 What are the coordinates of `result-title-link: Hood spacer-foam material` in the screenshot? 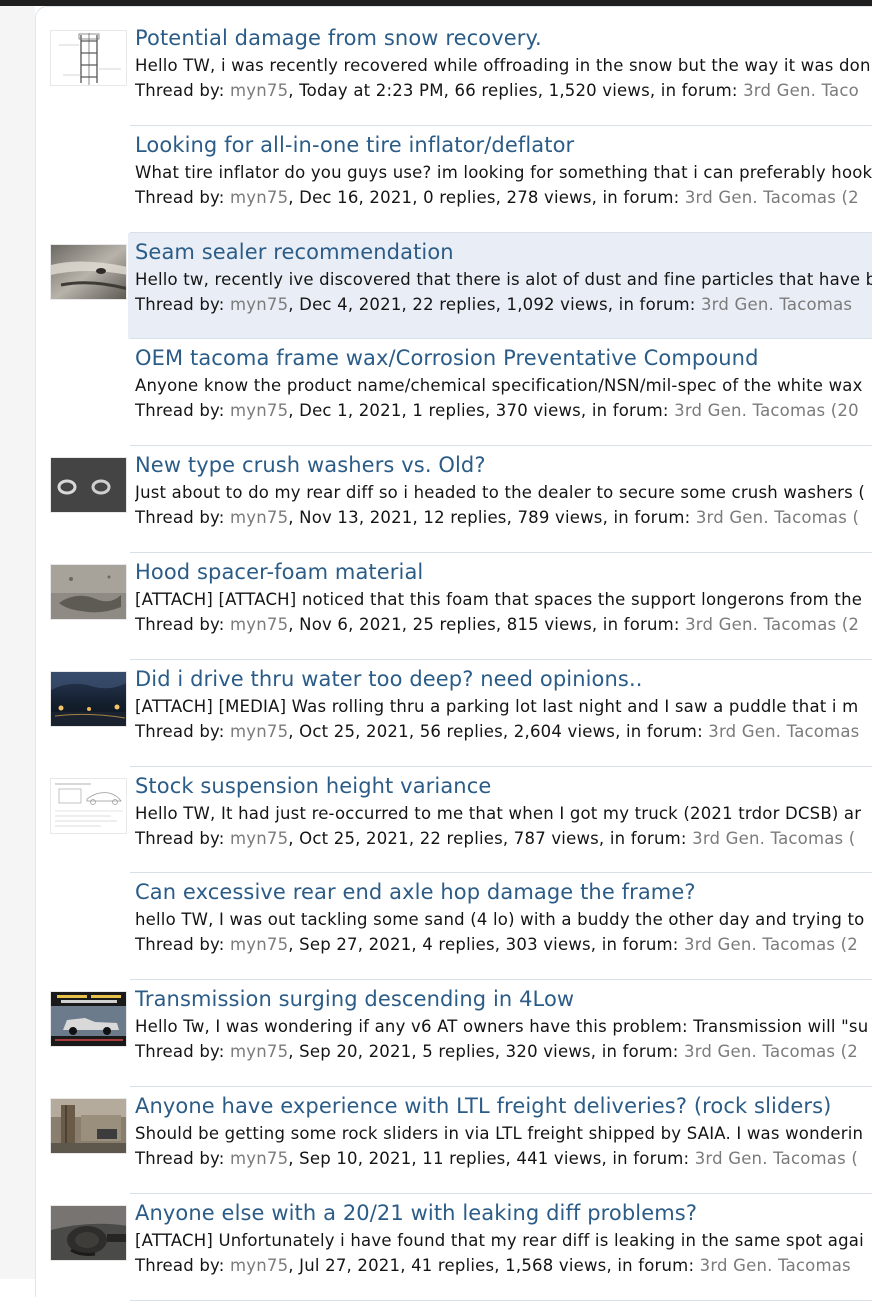 It's located at (503, 572).